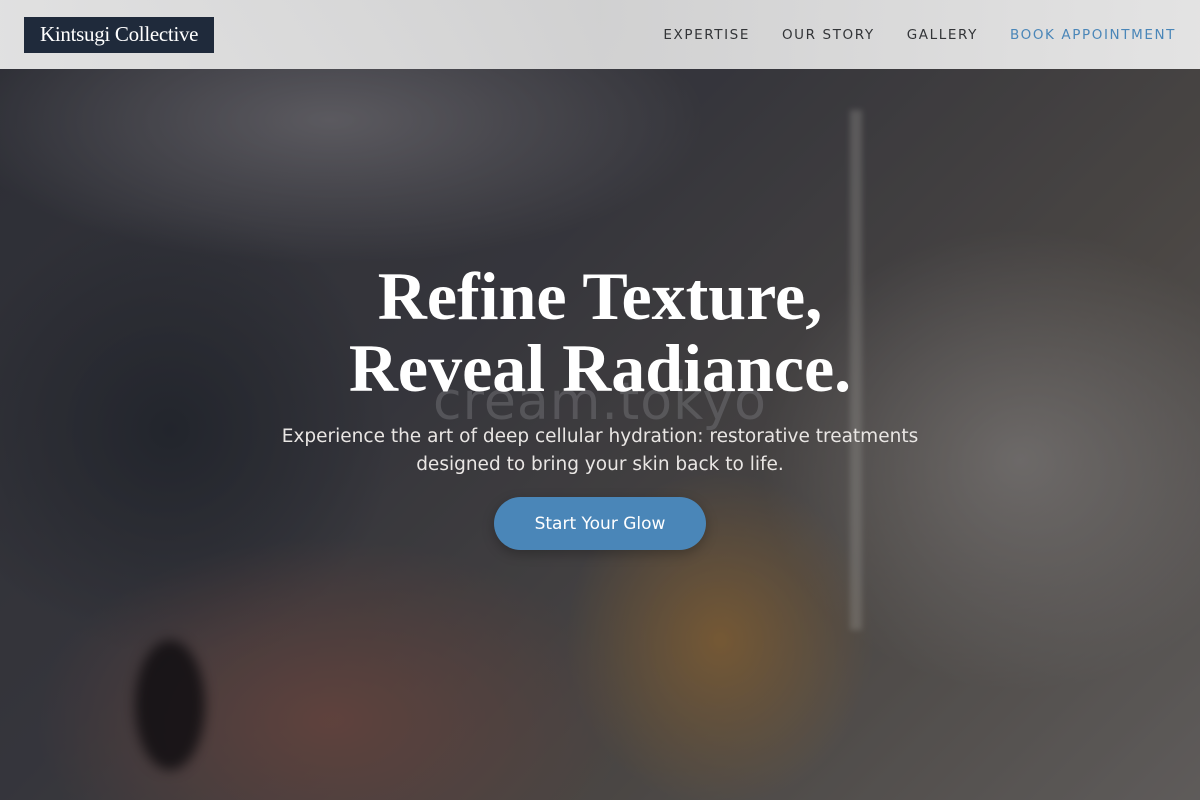  I want to click on nav-link-book-appointment: BOOK APPOINTMENT, so click(1093, 35).